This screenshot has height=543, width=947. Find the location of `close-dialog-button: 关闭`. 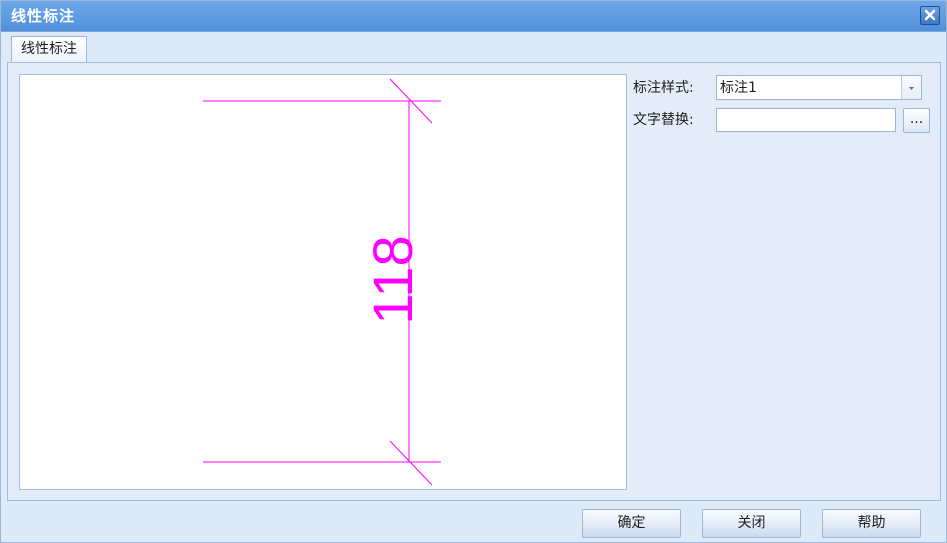

close-dialog-button: 关闭 is located at coordinates (751, 523).